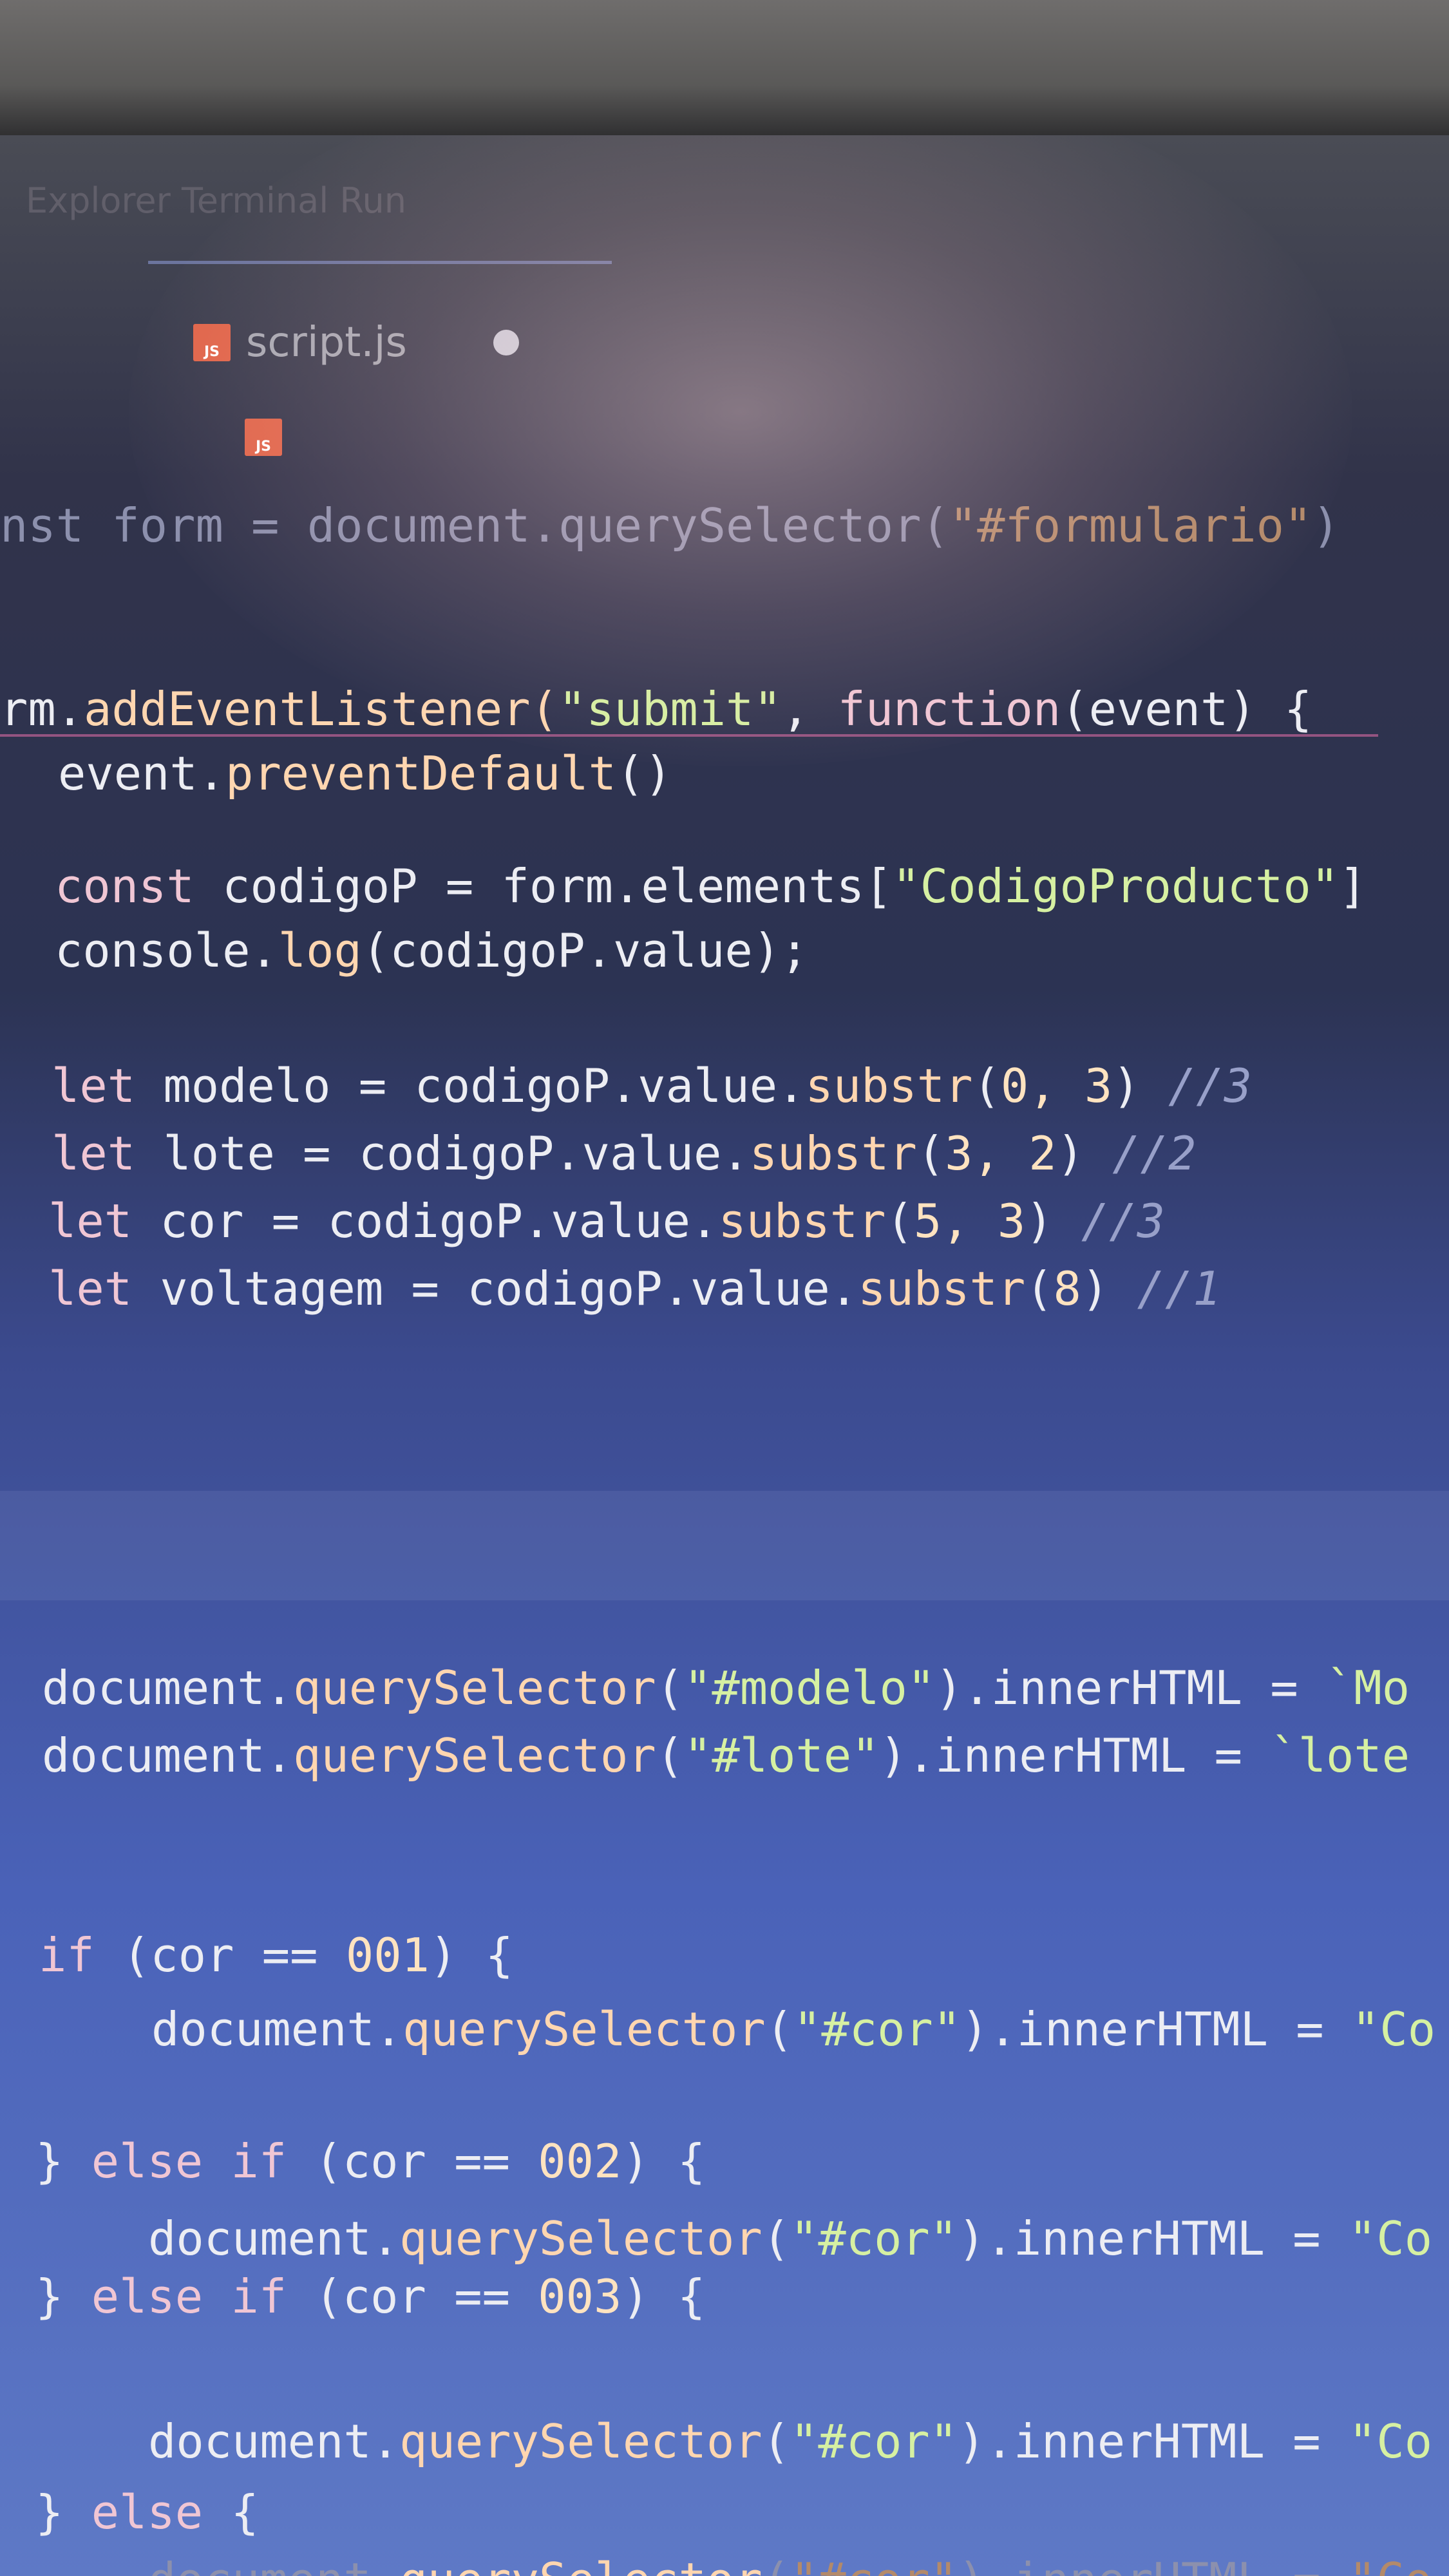 This screenshot has height=2576, width=1449. I want to click on tab-second-file: JS, so click(263, 437).